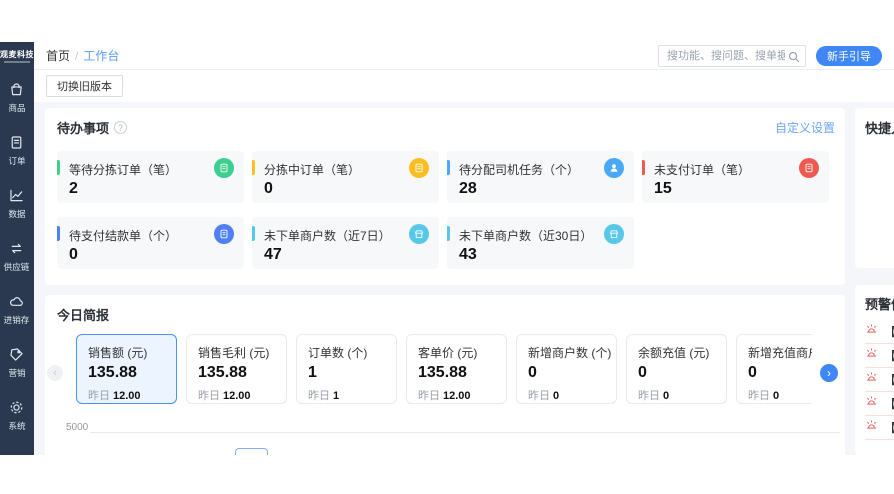  I want to click on briefing-card-label: 订单数 (个), so click(338, 353).